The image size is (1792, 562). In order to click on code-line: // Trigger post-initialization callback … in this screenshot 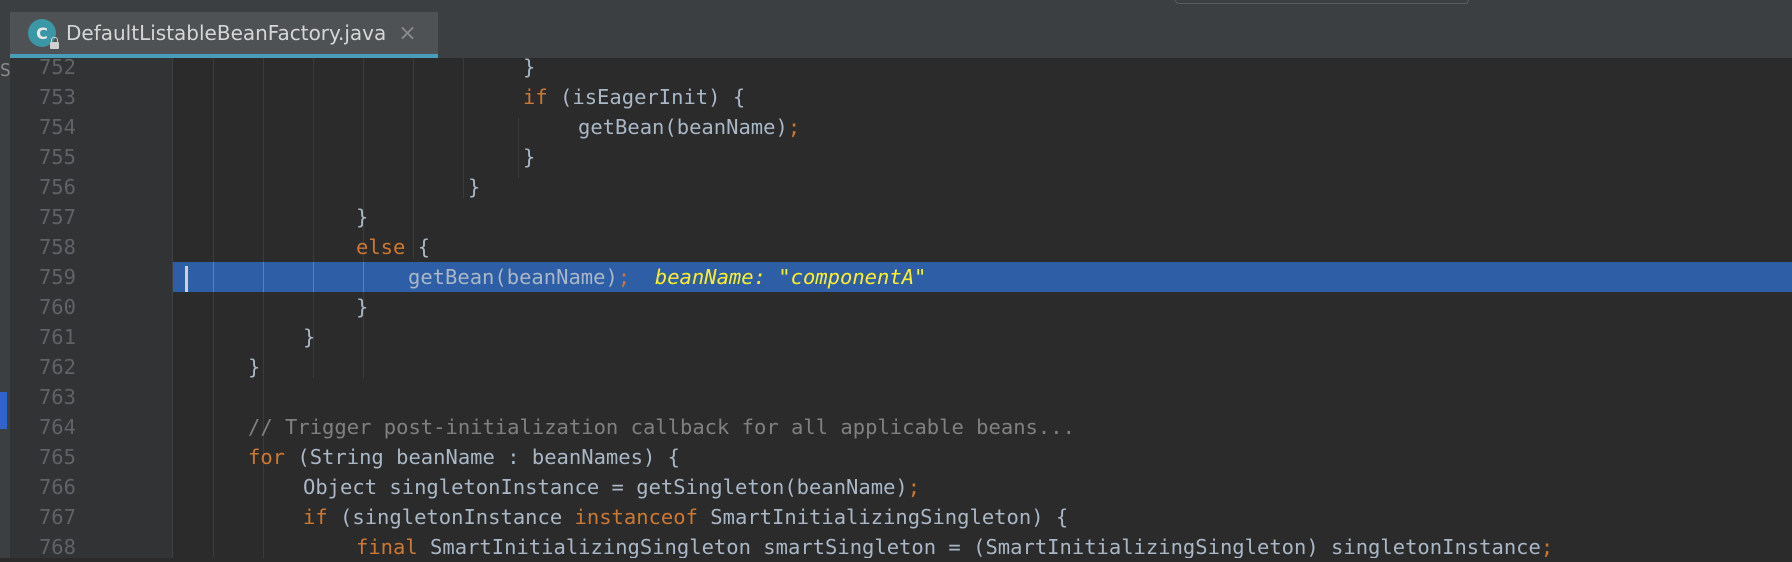, I will do `click(982, 427)`.